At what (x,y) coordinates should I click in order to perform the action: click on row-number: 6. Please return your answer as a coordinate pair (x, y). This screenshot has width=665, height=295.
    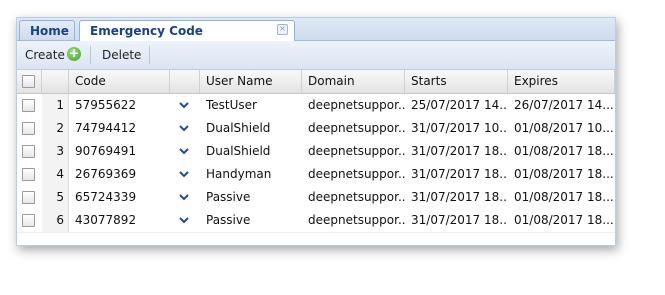
    Looking at the image, I should click on (55, 220).